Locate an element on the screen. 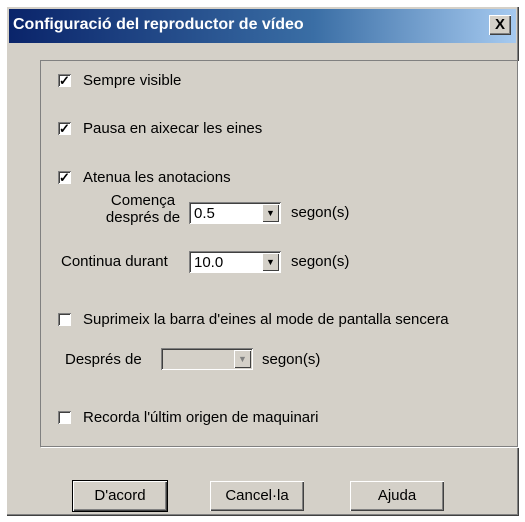 The height and width of the screenshot is (522, 525). continues-for-label: Continua durant is located at coordinates (114, 261).